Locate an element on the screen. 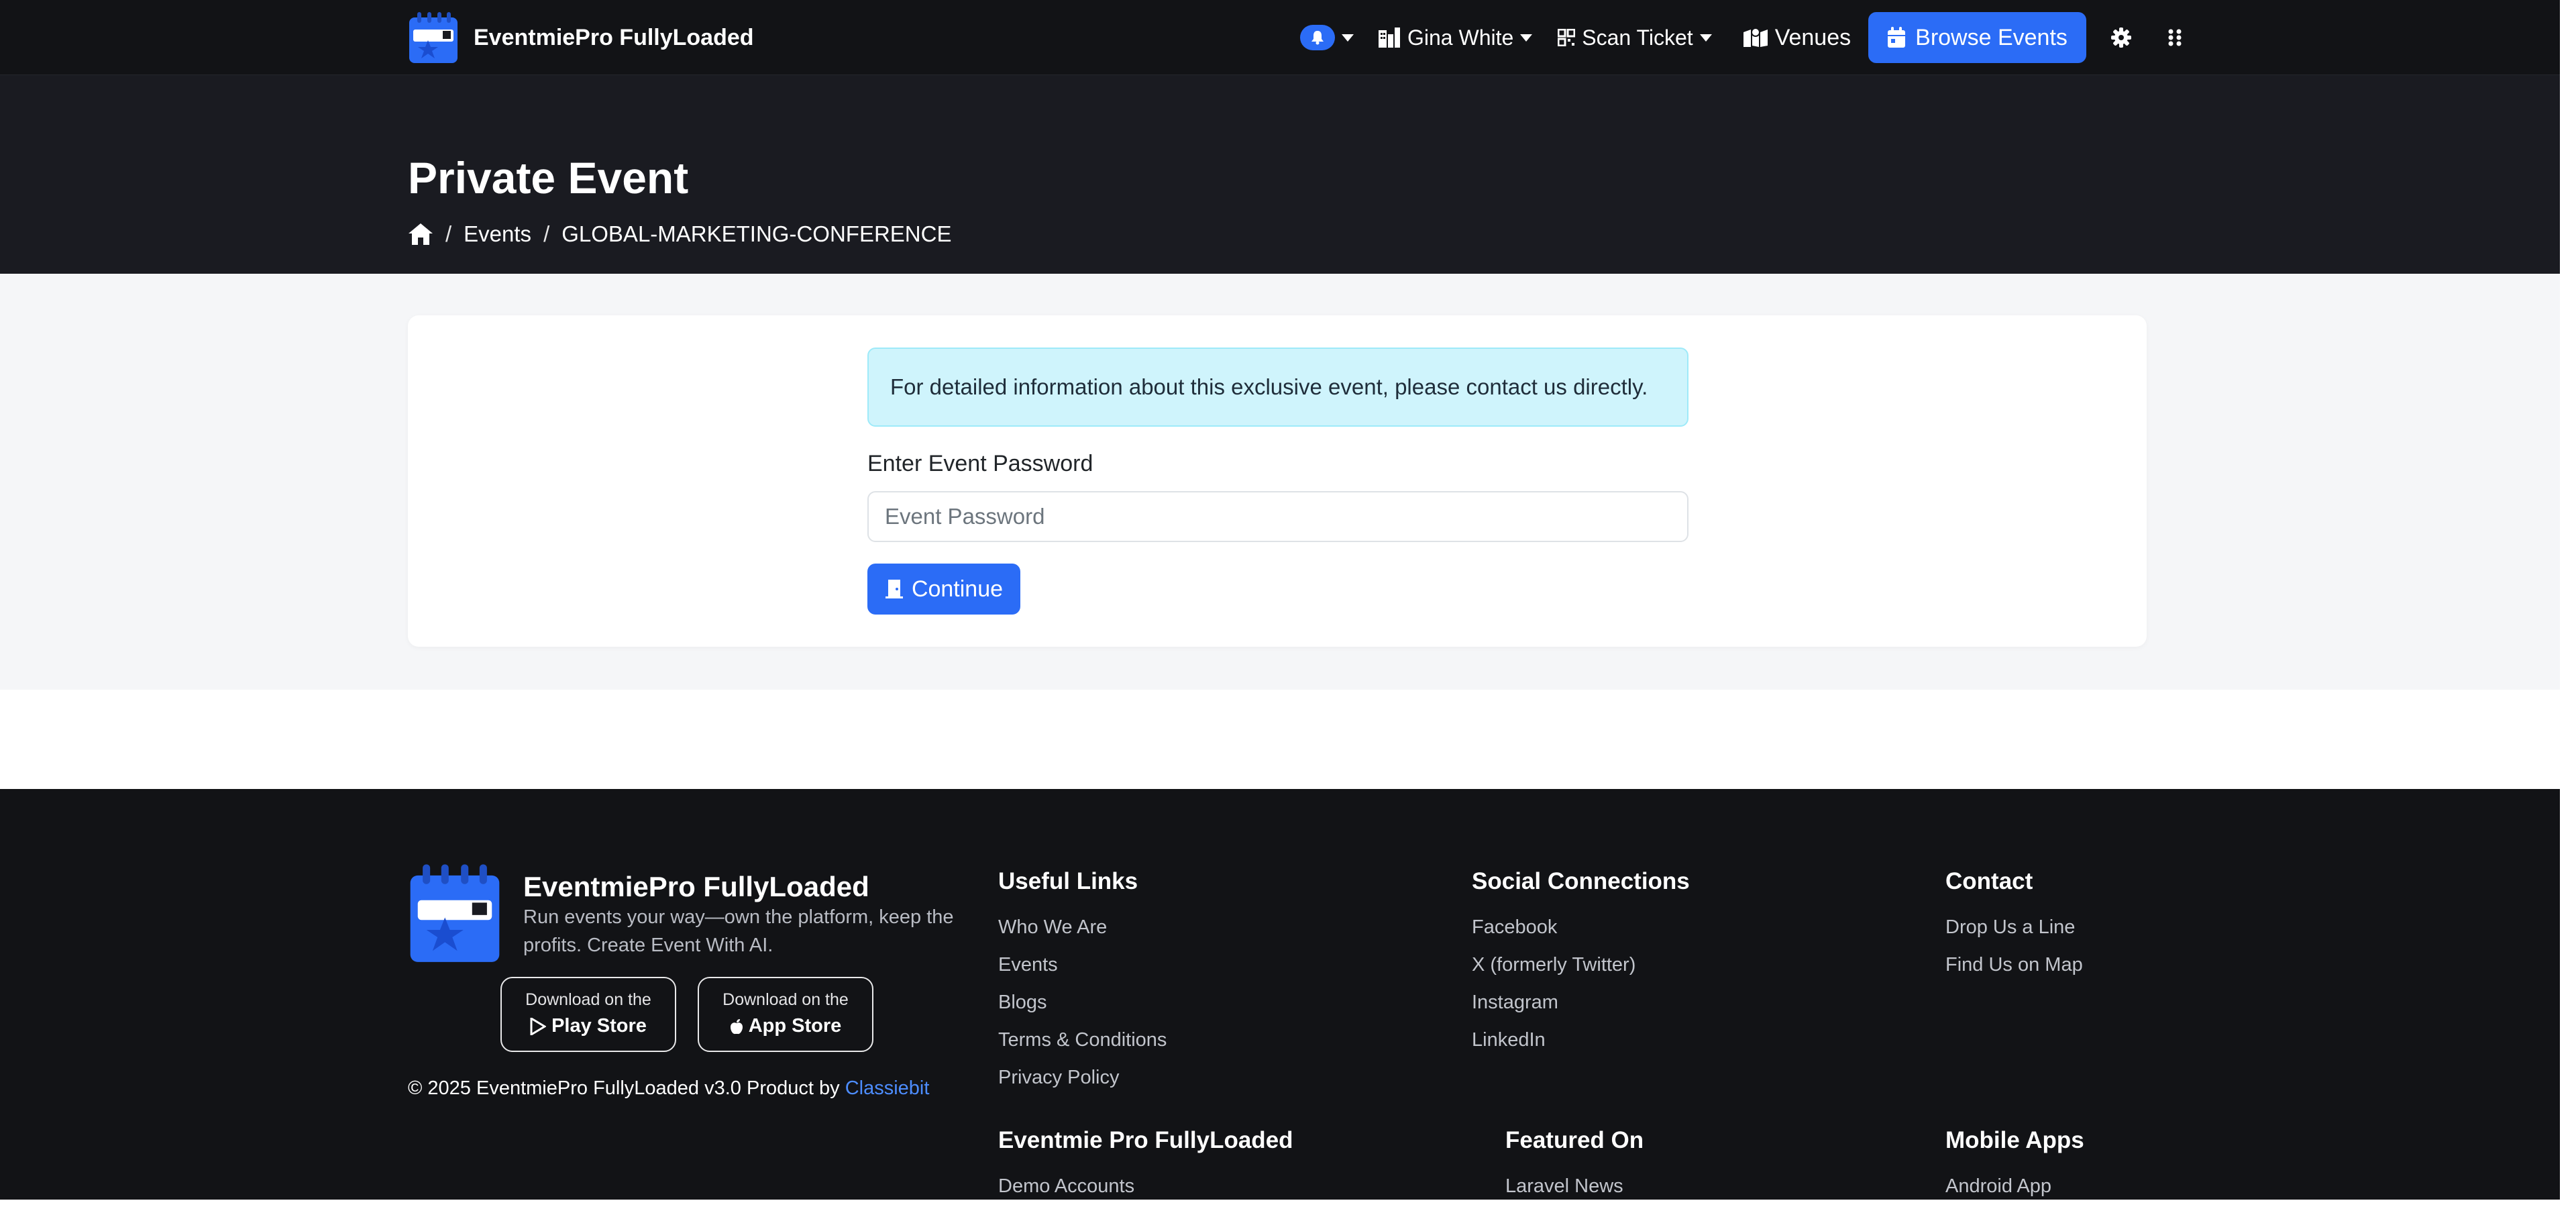 The width and height of the screenshot is (2576, 1213). event-password-input is located at coordinates (1277, 516).